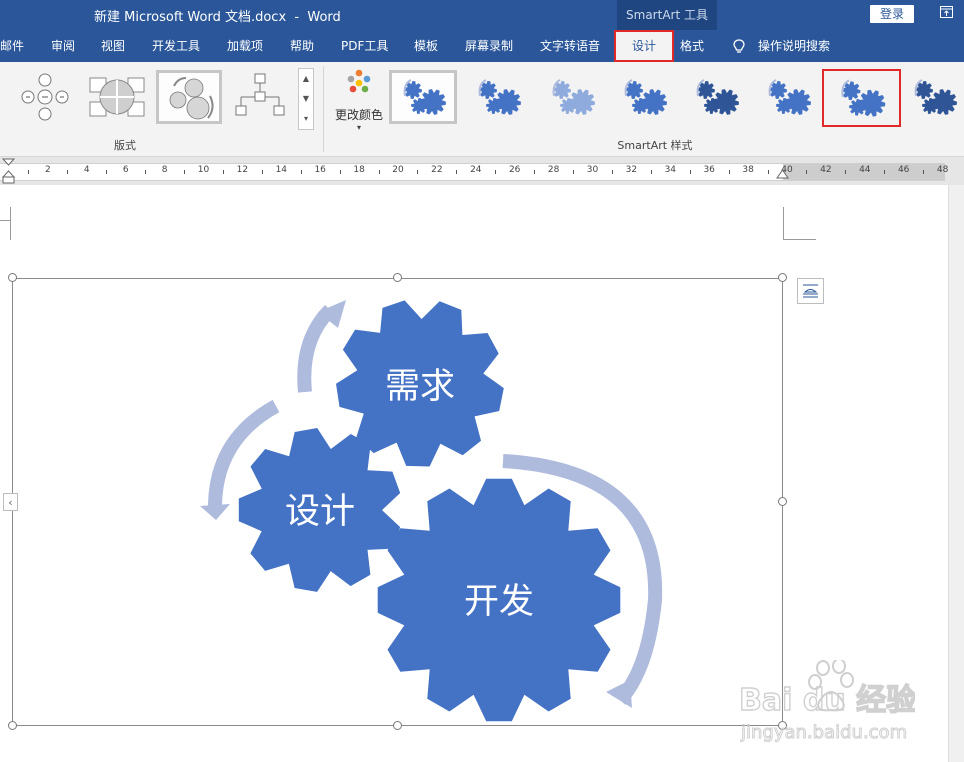  I want to click on ruler-number: 2, so click(48, 170).